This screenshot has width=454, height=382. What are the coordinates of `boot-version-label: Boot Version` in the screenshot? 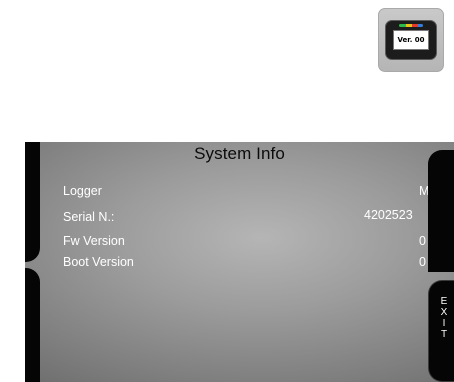 It's located at (98, 262).